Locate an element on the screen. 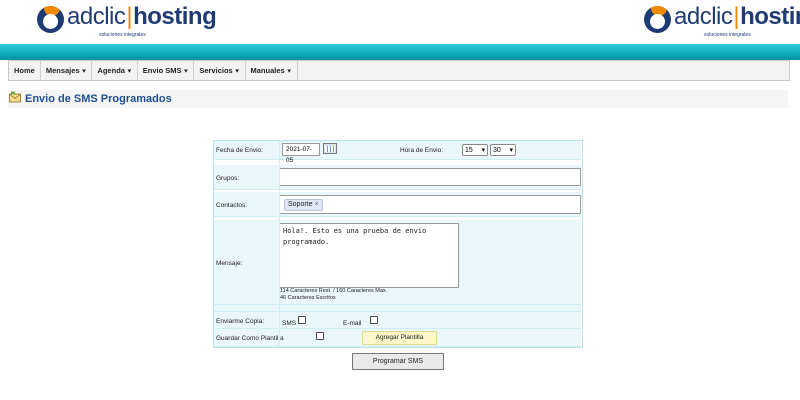  page-title-bar: Envio de SMS Programados is located at coordinates (398, 99).